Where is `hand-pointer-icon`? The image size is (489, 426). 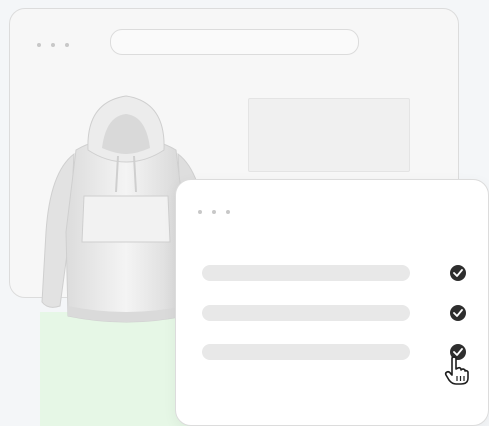 hand-pointer-icon is located at coordinates (456, 370).